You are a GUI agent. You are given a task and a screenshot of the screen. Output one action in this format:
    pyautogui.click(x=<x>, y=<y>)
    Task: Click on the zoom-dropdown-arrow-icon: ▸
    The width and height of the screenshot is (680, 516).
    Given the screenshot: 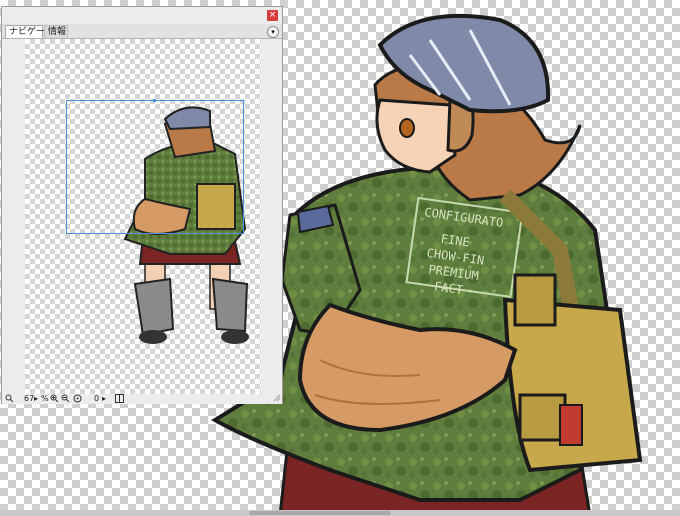 What is the action you would take?
    pyautogui.click(x=36, y=399)
    